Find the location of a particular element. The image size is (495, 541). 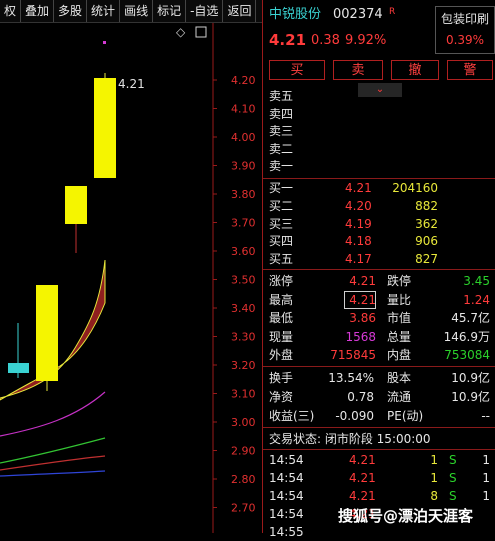

finance-label: 净资 is located at coordinates (281, 397).